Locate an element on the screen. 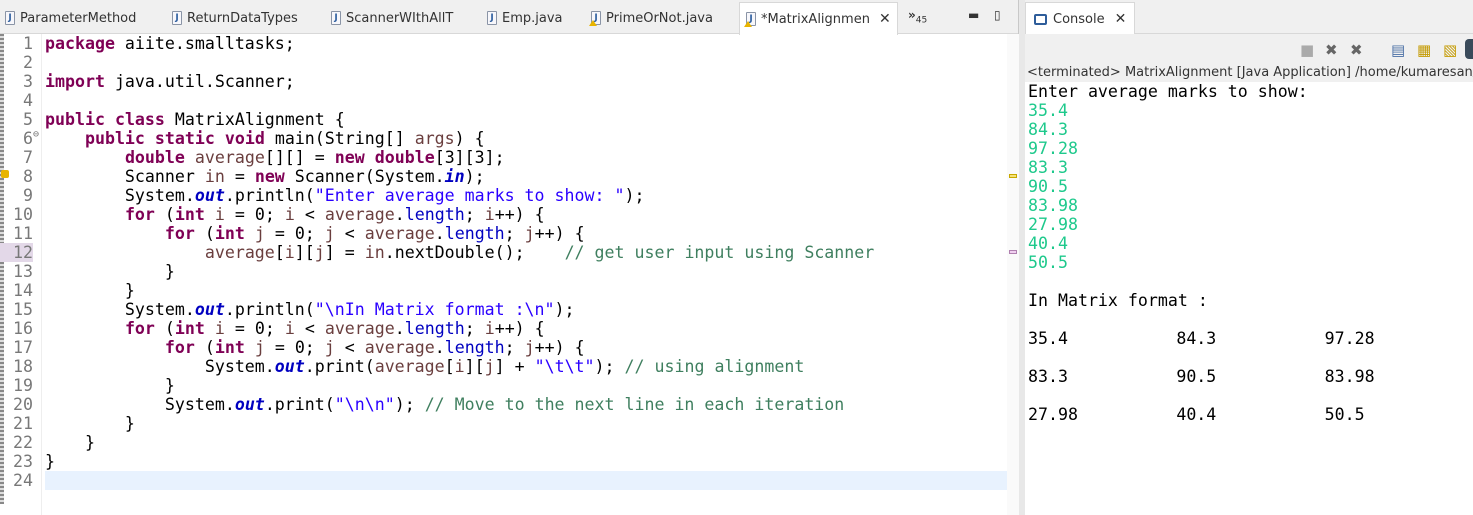 This screenshot has height=515, width=1473. line-number: 6 is located at coordinates (28, 138).